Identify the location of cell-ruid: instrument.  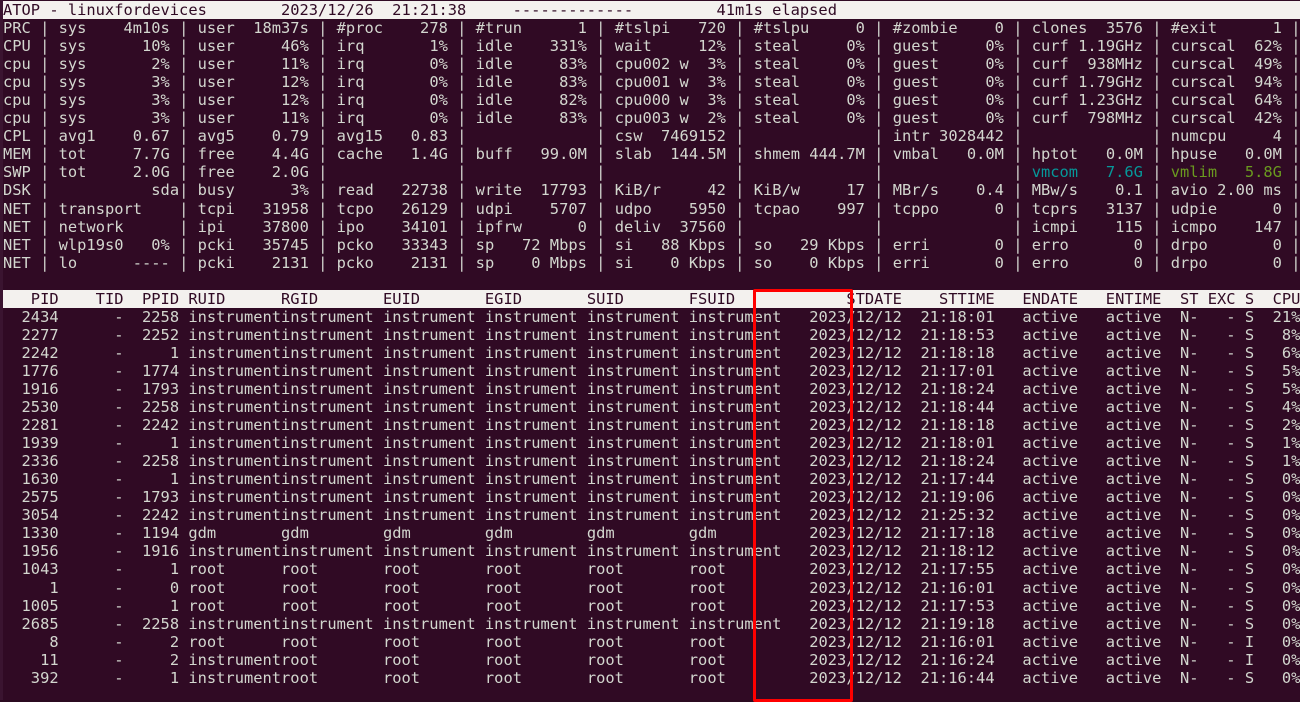
(230, 352).